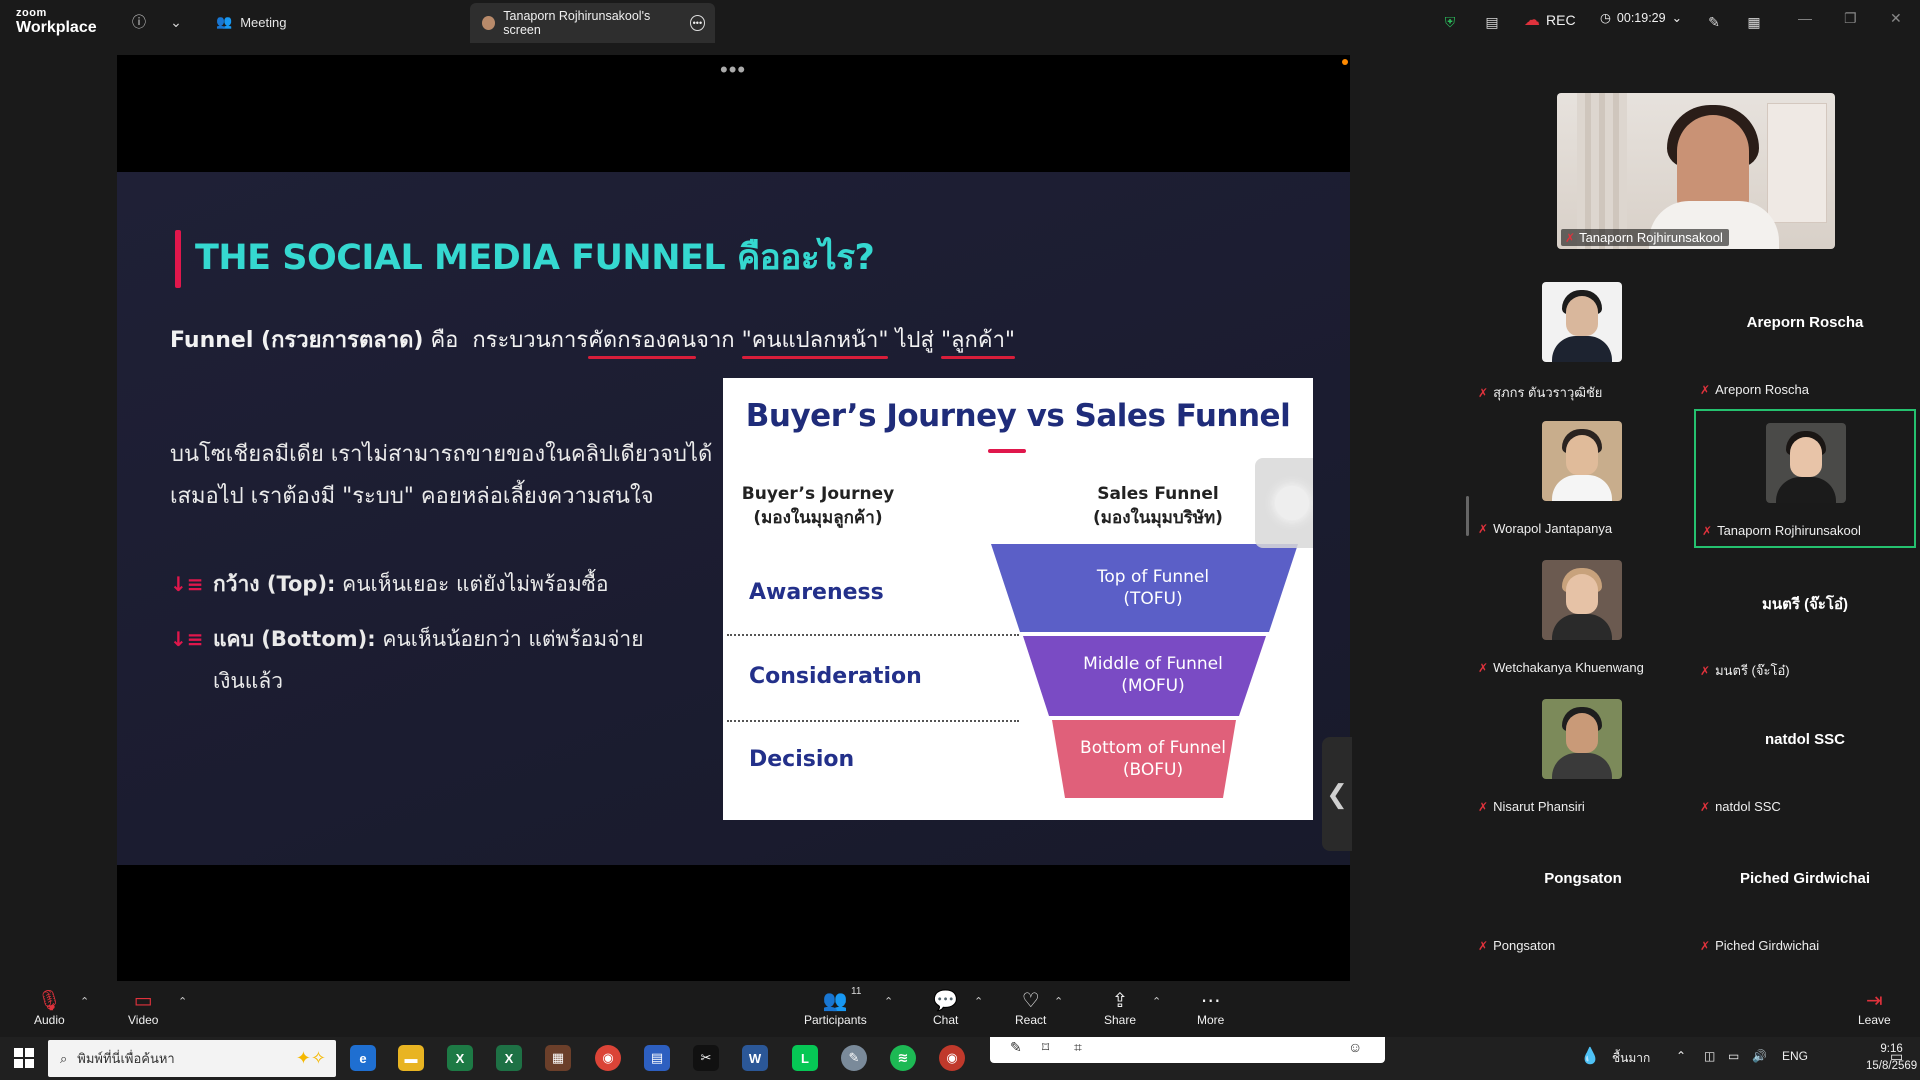 The image size is (1920, 1080). I want to click on meeting-tab: 👥 Meeting, so click(251, 22).